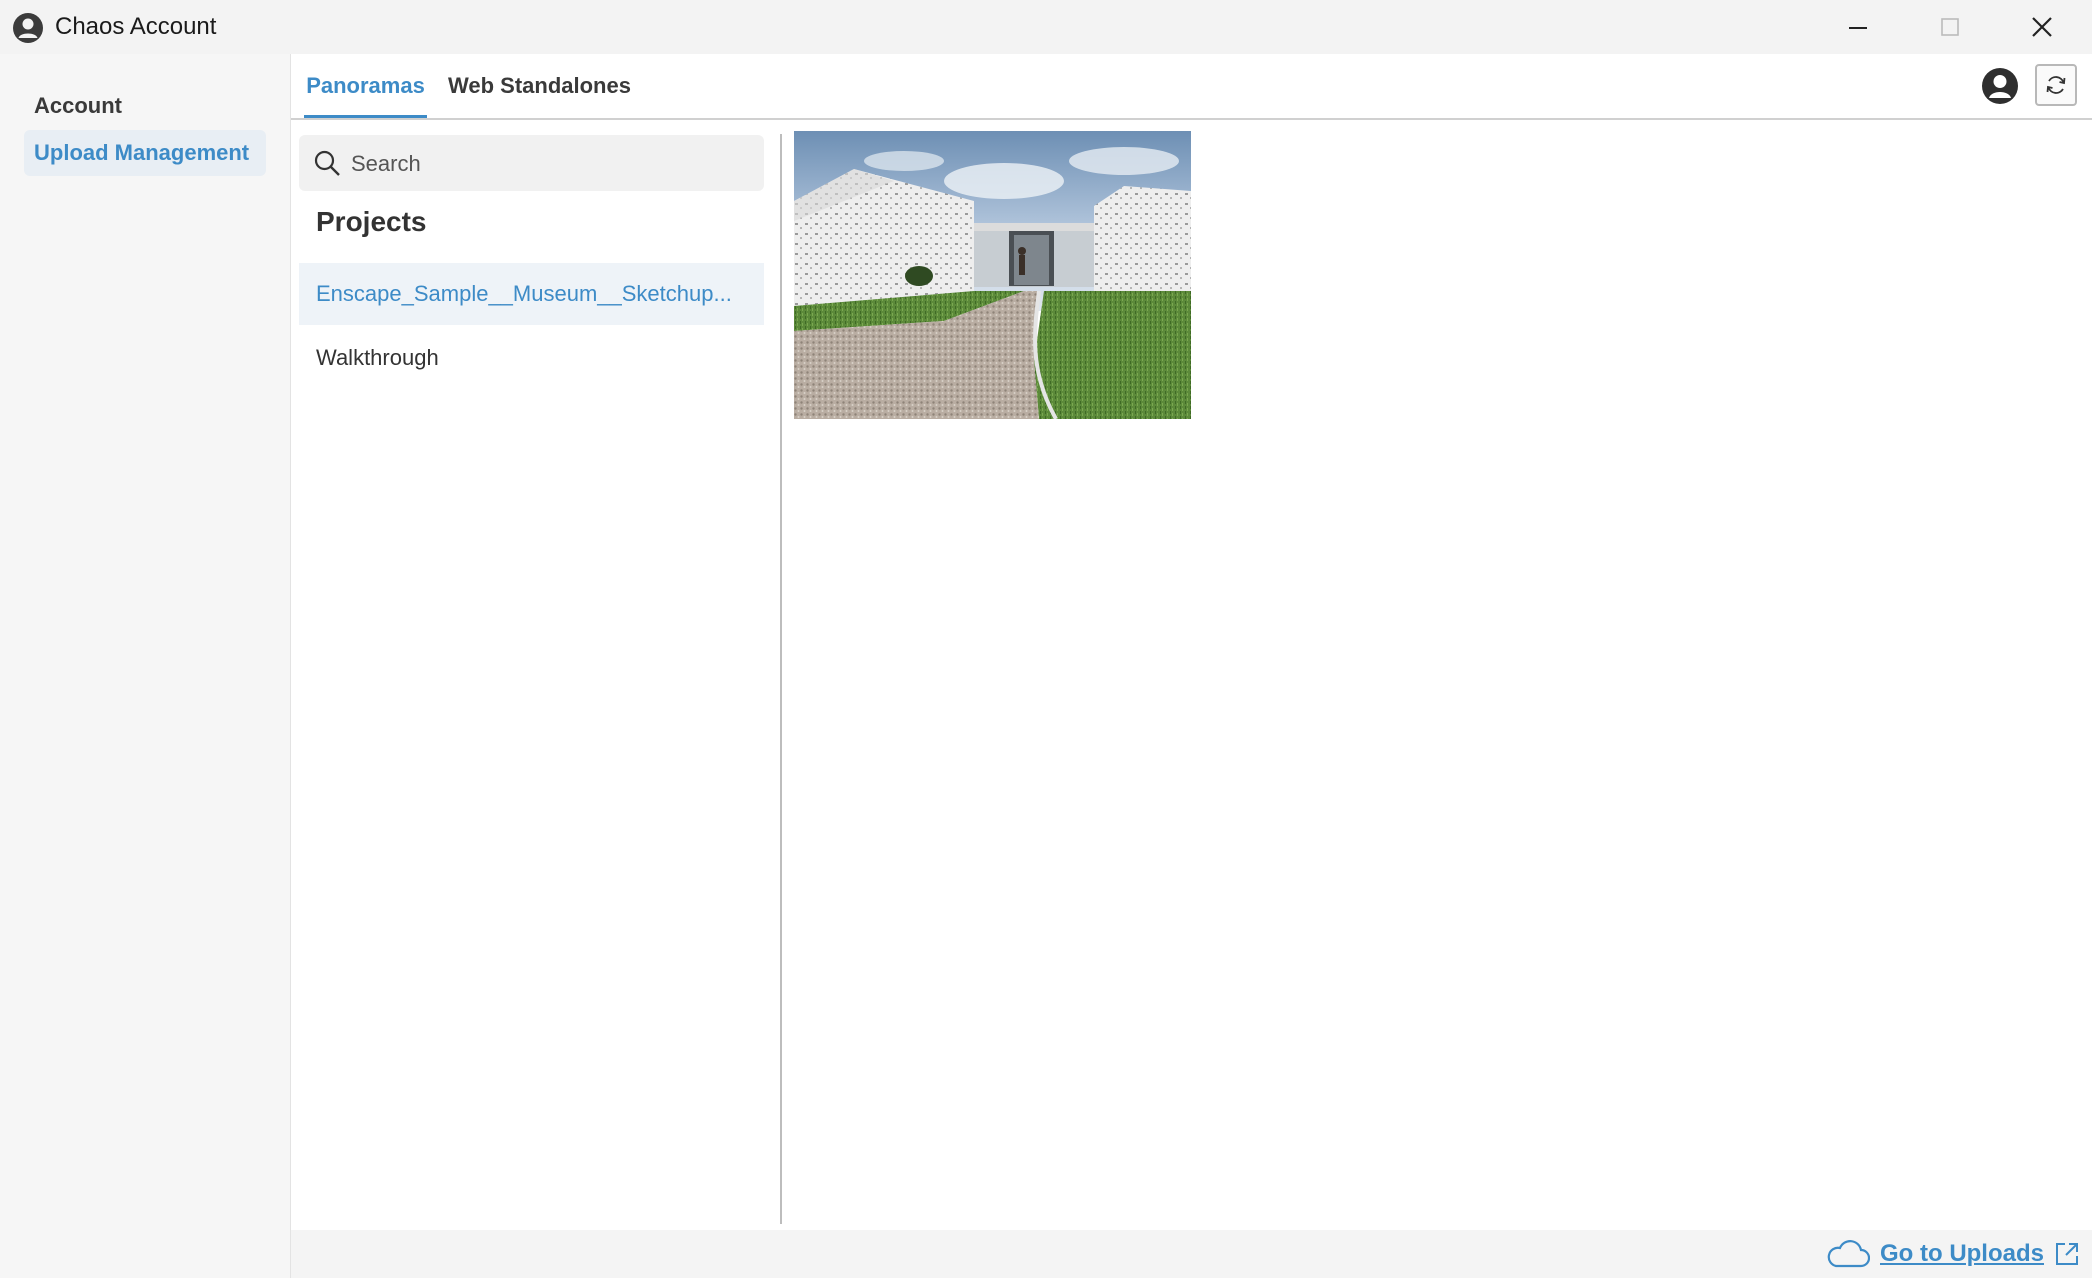 The height and width of the screenshot is (1278, 2092). I want to click on close-button, so click(2042, 27).